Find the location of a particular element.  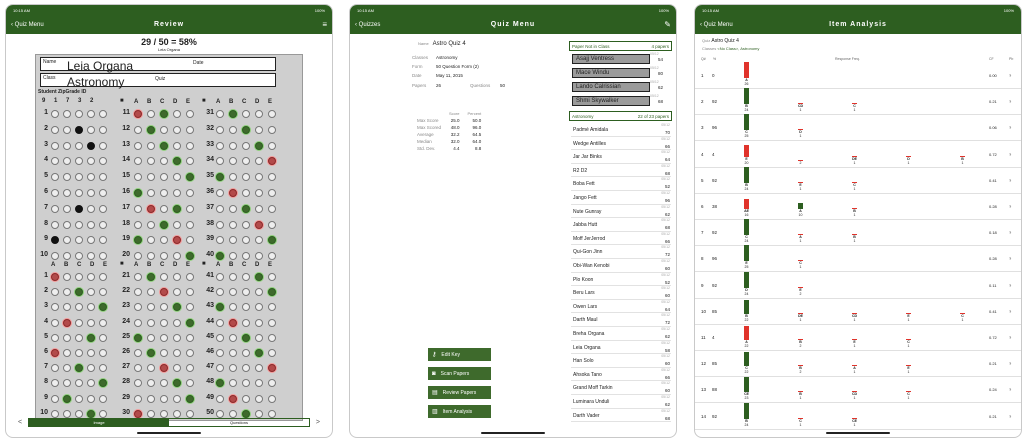

student-row: Jango Fett 05/12 96 is located at coordinates (621, 198).